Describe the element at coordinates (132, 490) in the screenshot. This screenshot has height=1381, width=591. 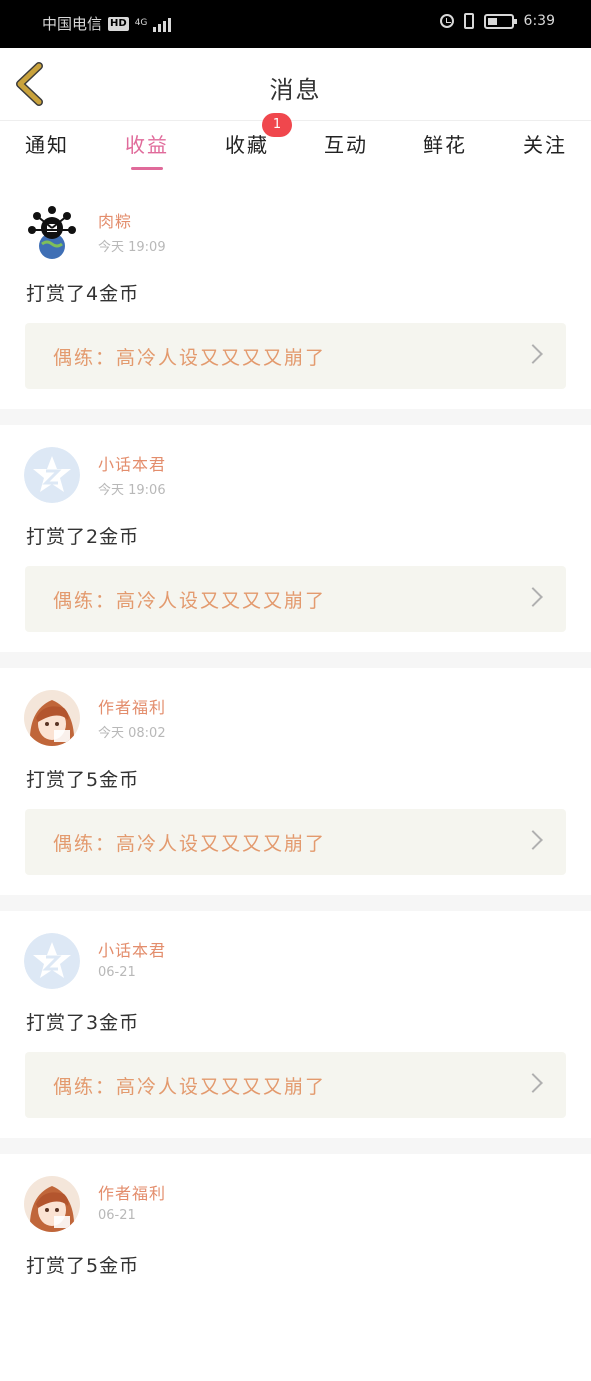
I see `message-time: 今天 19:06` at that location.